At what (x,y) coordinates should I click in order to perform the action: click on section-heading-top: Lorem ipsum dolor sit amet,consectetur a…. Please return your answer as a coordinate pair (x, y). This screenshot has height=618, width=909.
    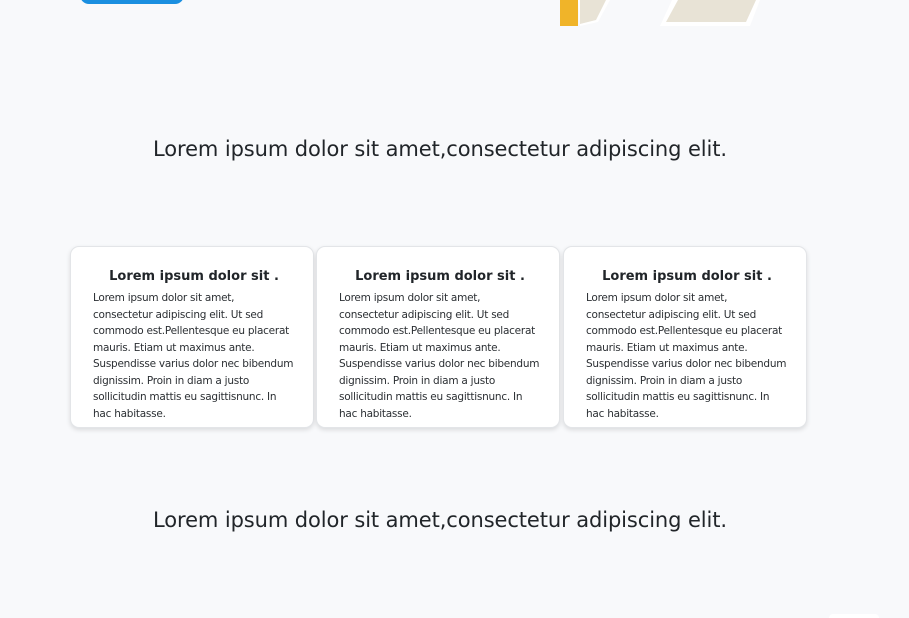
    Looking at the image, I should click on (440, 149).